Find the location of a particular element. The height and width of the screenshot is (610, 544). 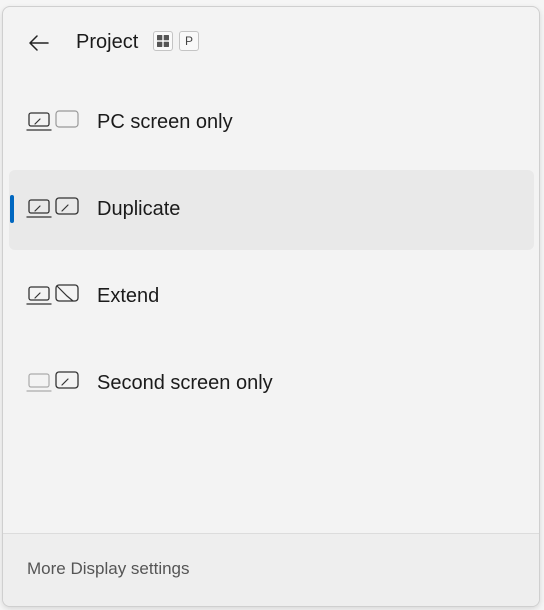

windows-logo-icon is located at coordinates (163, 41).